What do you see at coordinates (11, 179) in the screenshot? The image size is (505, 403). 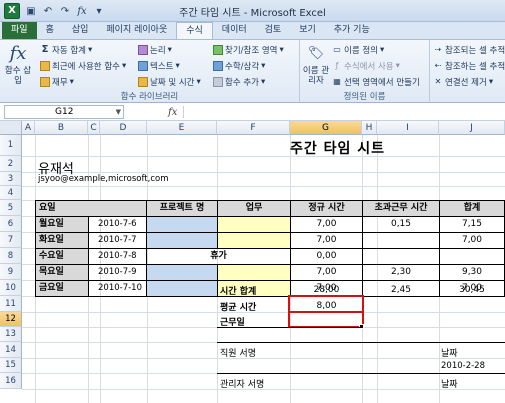 I see `row-header: 3` at bounding box center [11, 179].